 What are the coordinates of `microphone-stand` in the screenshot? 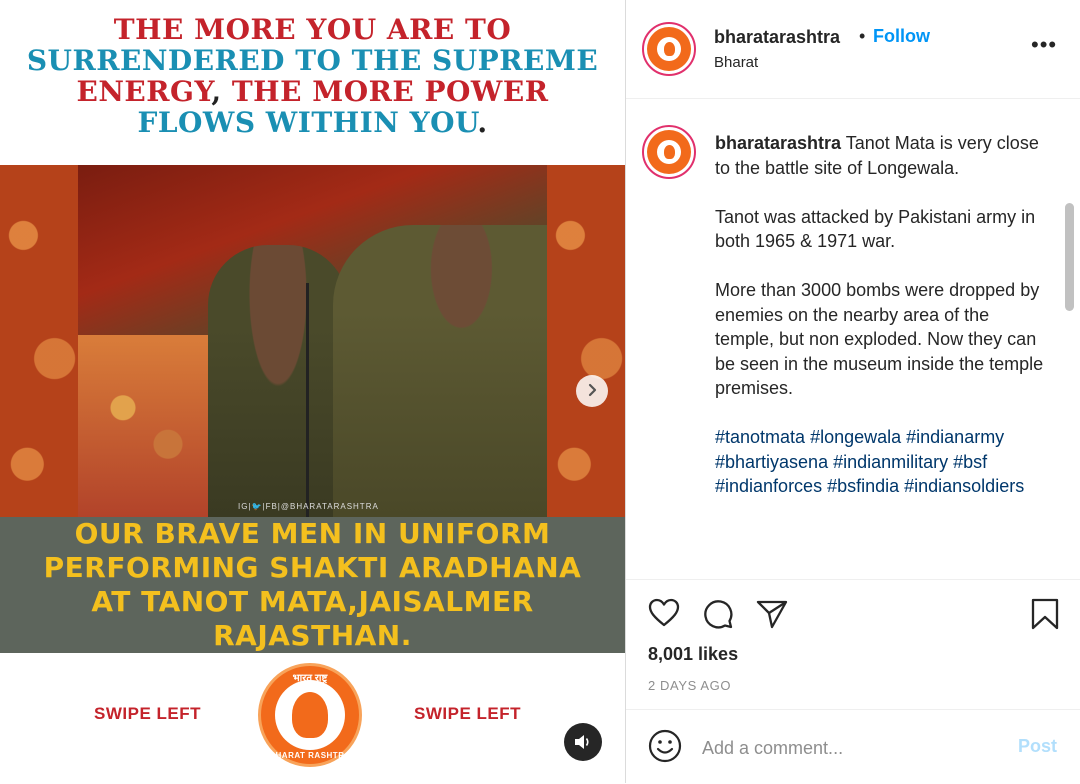 It's located at (307, 400).